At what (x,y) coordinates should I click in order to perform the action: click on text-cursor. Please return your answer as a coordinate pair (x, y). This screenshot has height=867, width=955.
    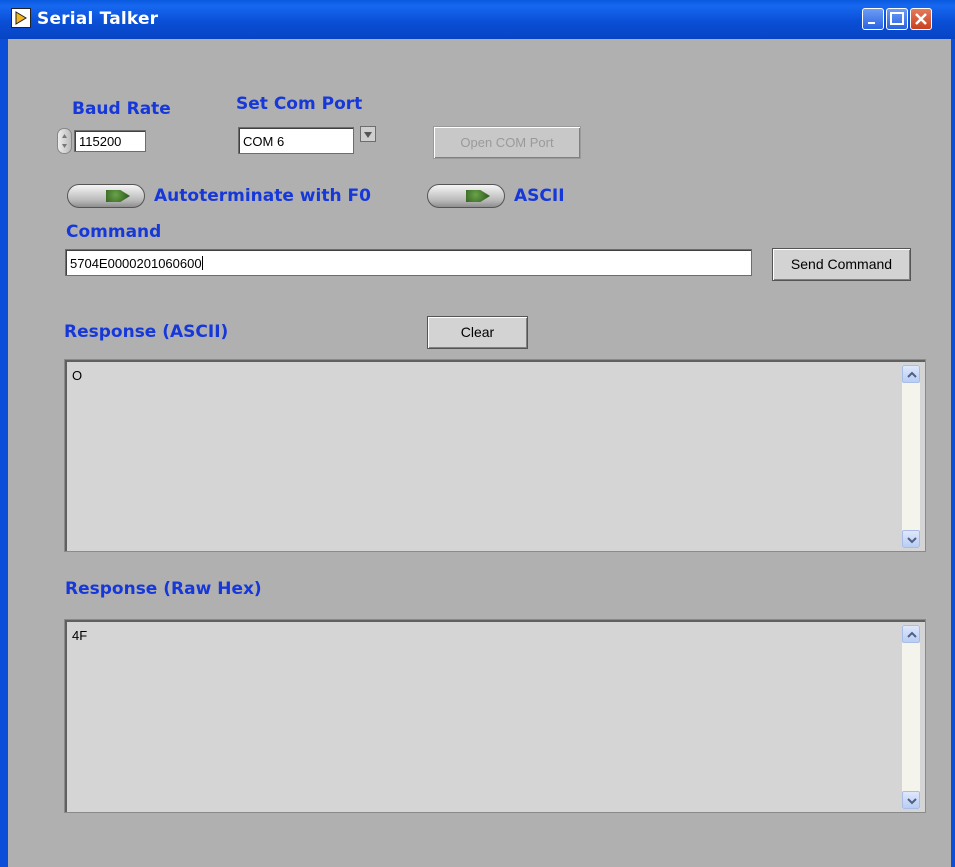
    Looking at the image, I should click on (202, 263).